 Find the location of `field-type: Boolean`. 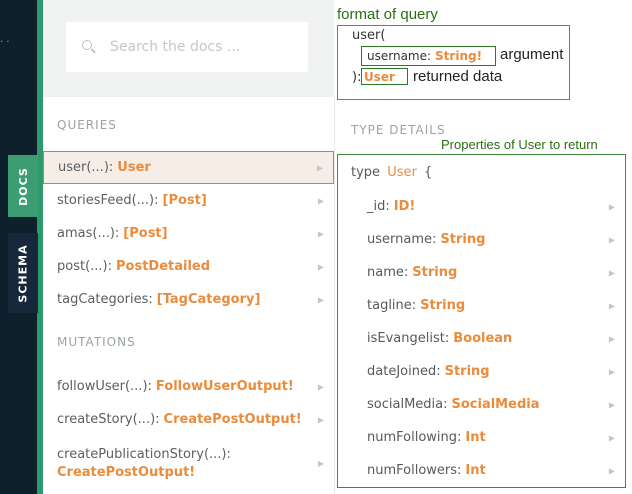

field-type: Boolean is located at coordinates (482, 338).